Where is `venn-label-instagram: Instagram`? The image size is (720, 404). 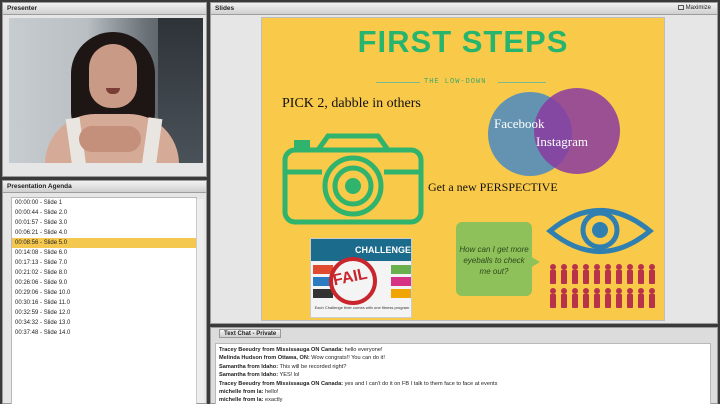 venn-label-instagram: Instagram is located at coordinates (562, 141).